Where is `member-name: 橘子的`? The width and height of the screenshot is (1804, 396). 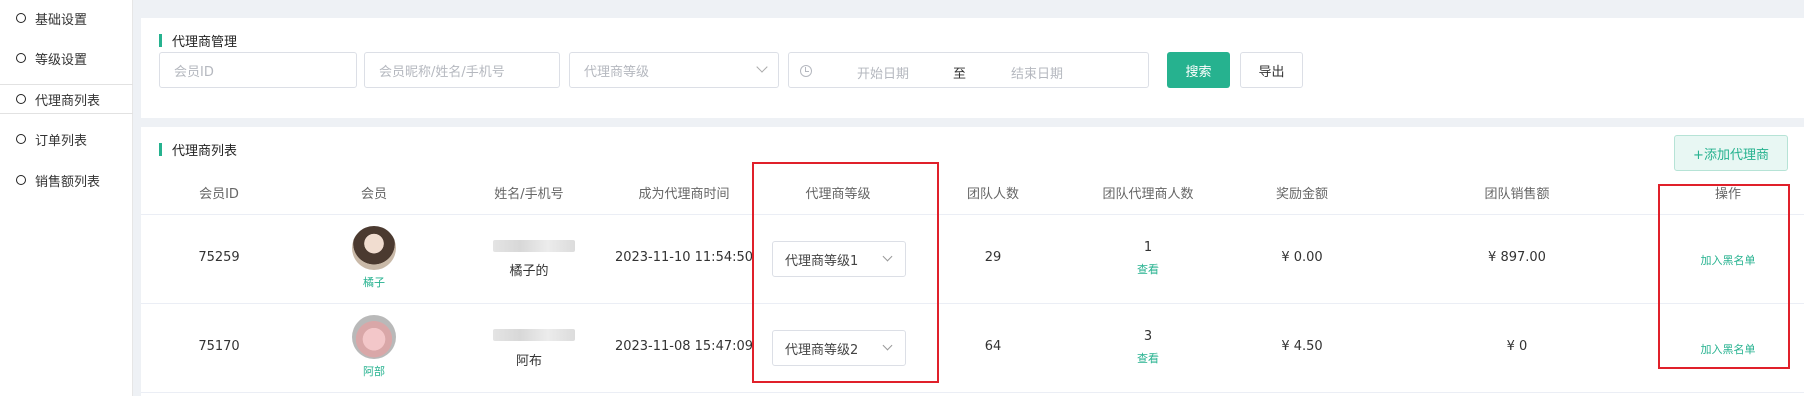
member-name: 橘子的 is located at coordinates (529, 271).